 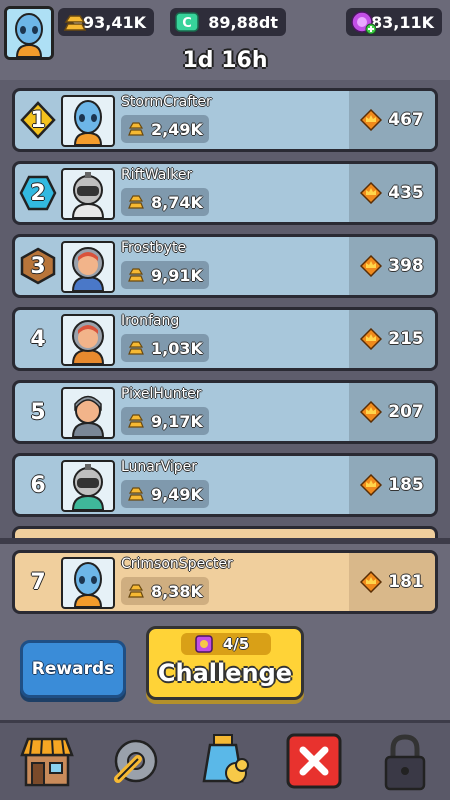 What do you see at coordinates (243, 22) in the screenshot?
I see `cash-value: 89,88dt` at bounding box center [243, 22].